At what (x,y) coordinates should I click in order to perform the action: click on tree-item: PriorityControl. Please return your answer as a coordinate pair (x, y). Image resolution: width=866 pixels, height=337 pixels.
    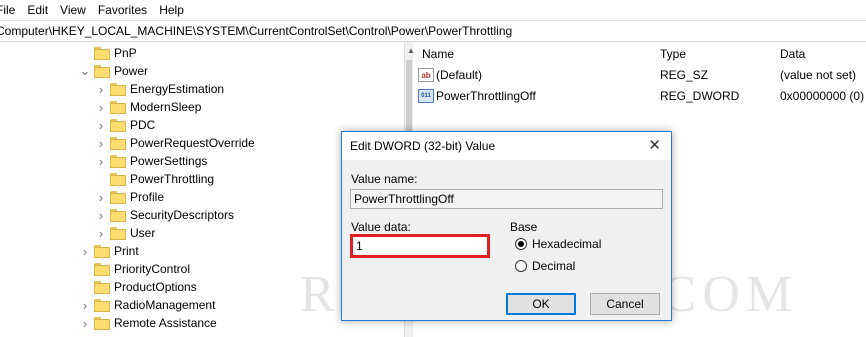
    Looking at the image, I should click on (135, 269).